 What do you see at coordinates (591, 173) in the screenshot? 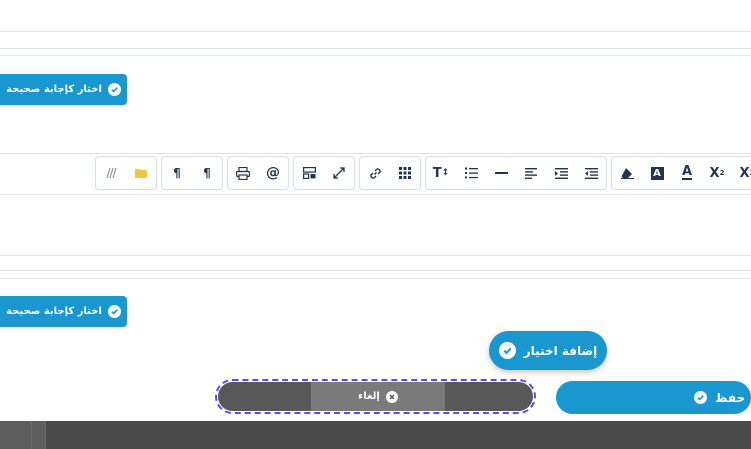
I see `indent-icon` at bounding box center [591, 173].